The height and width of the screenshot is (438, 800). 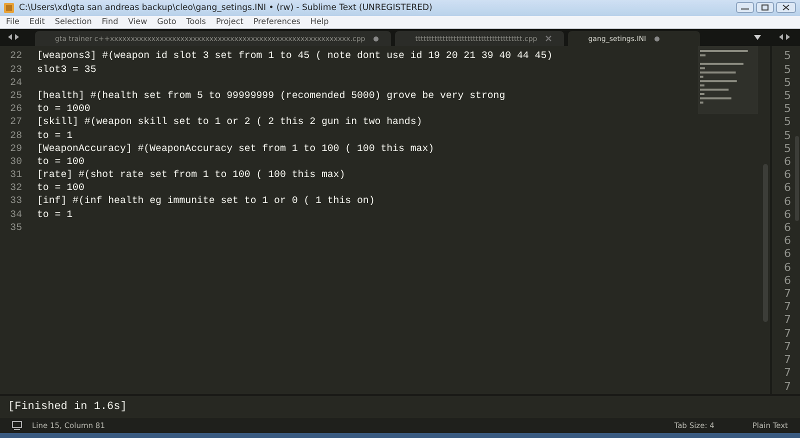 What do you see at coordinates (16, 95) in the screenshot?
I see `line-number: 25` at bounding box center [16, 95].